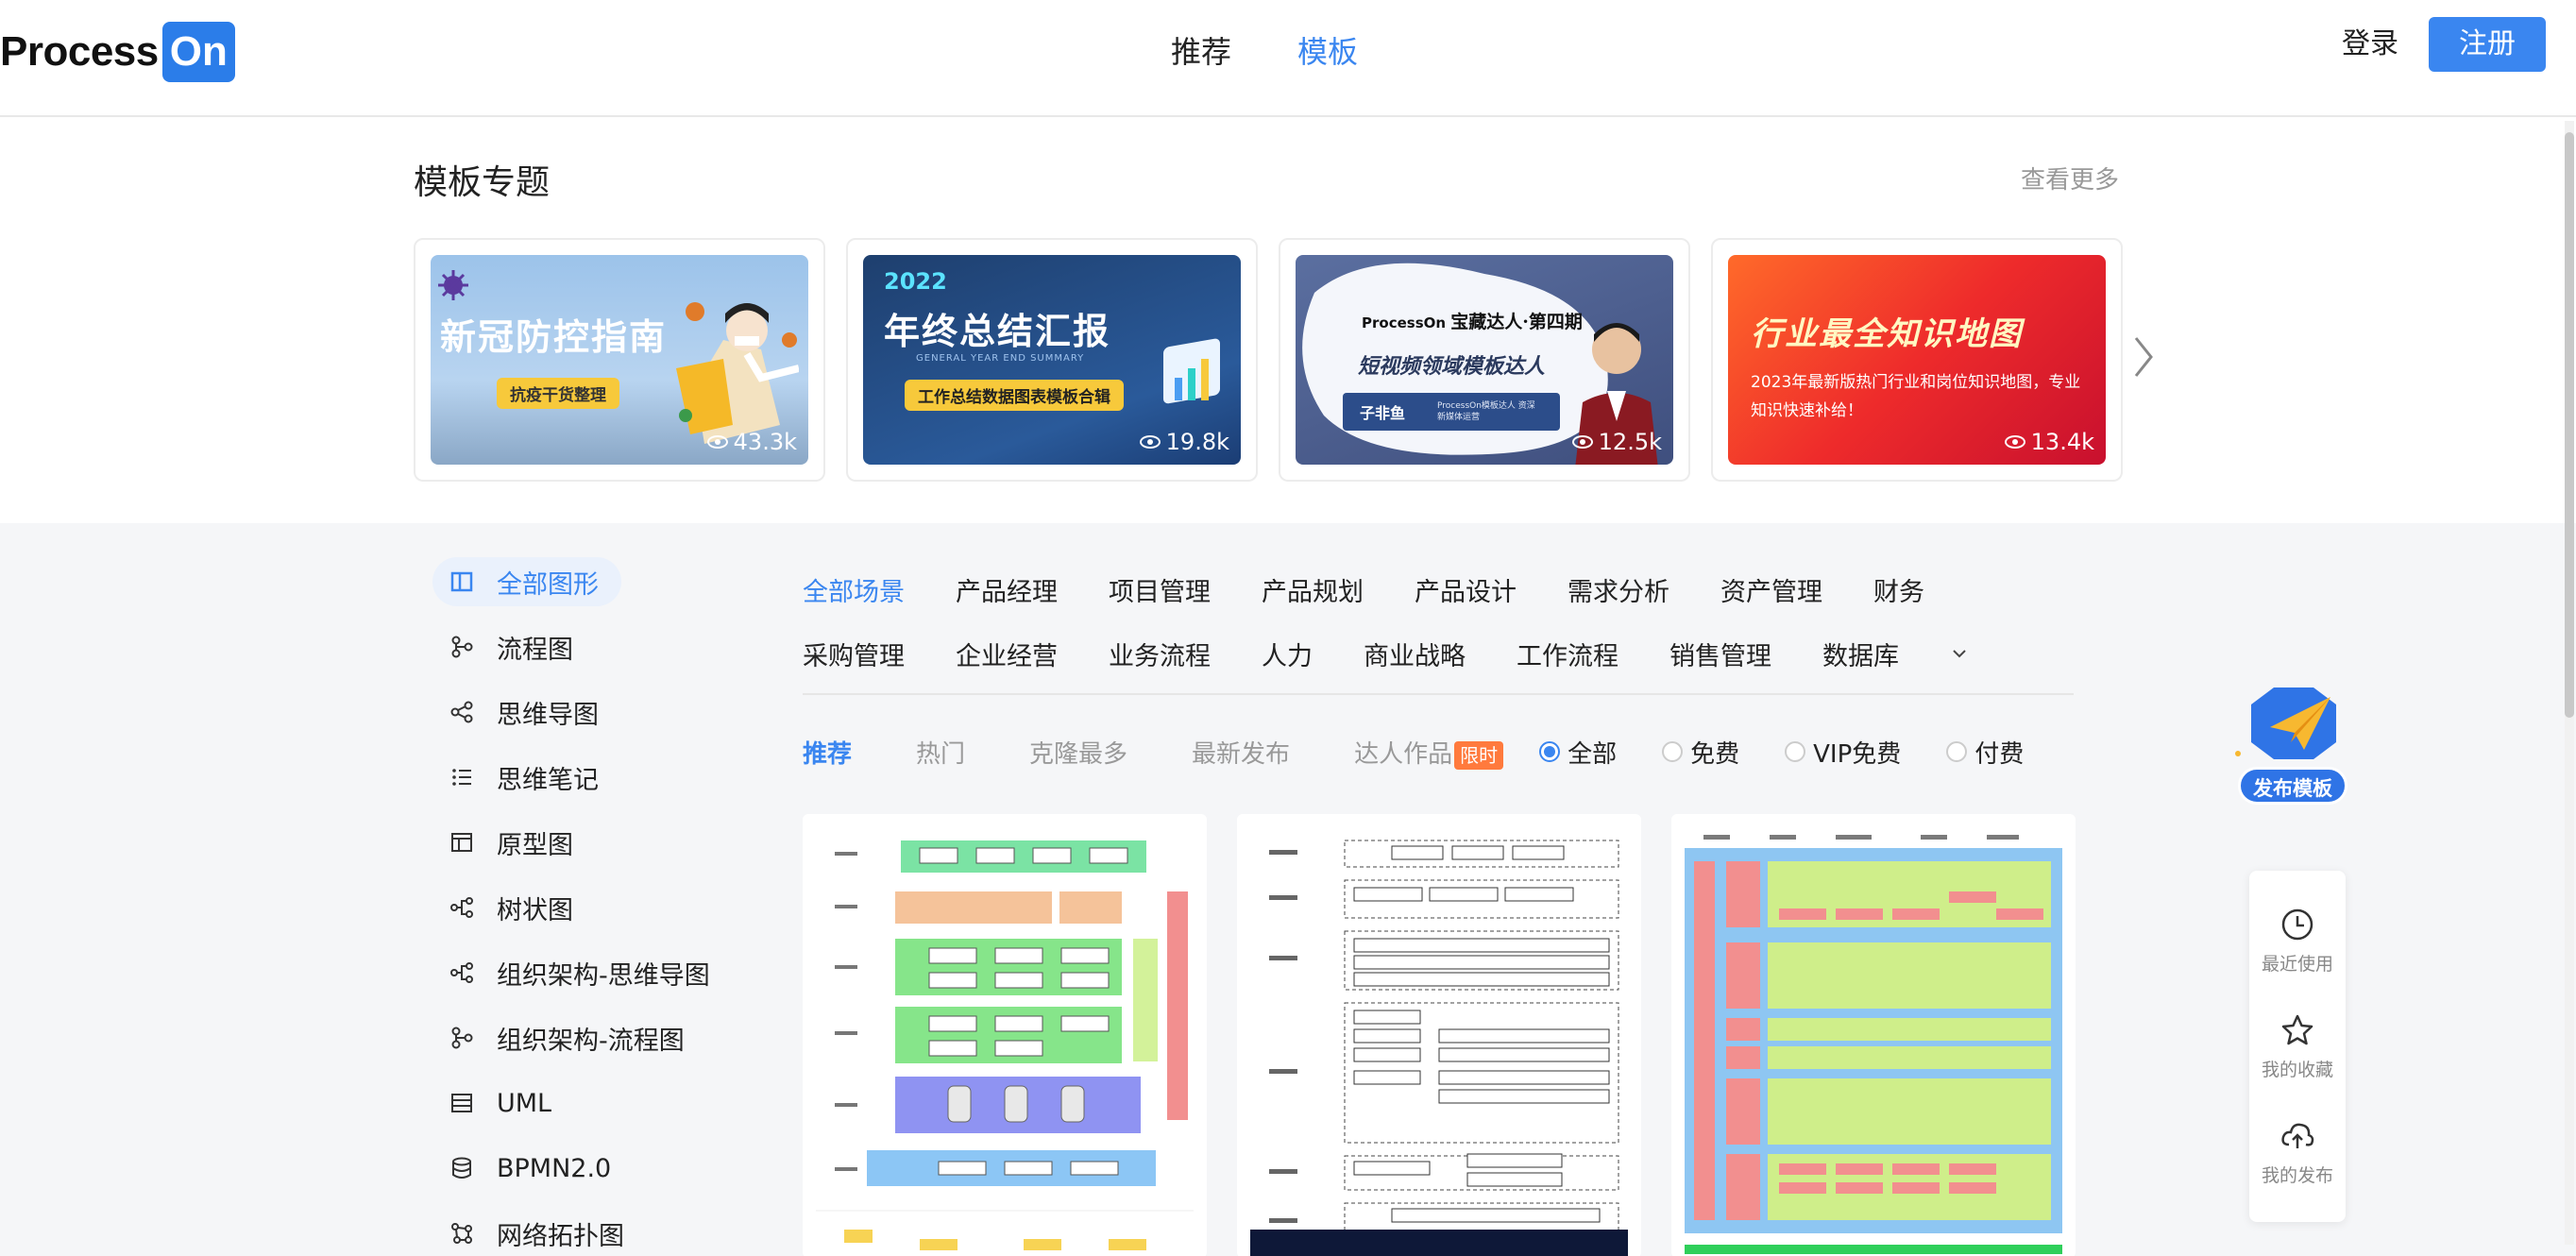  Describe the element at coordinates (1959, 653) in the screenshot. I see `chevron-down-icon` at that location.